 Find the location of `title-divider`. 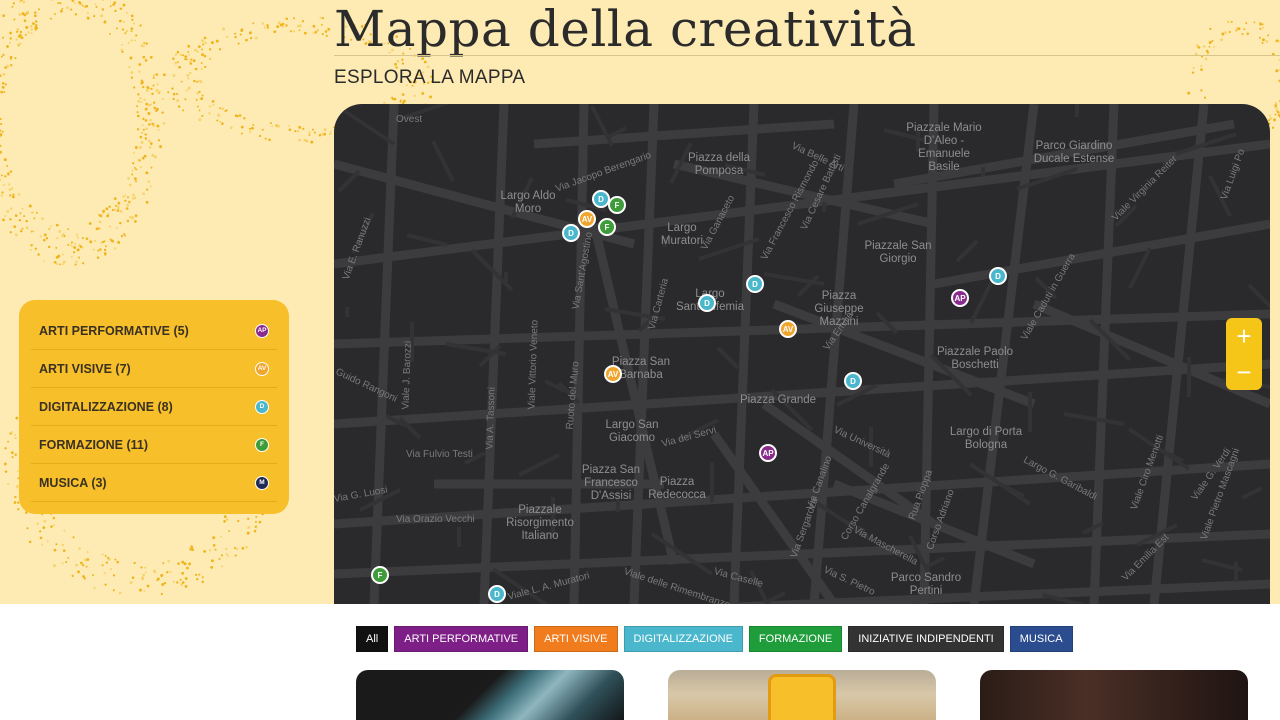

title-divider is located at coordinates (807, 55).